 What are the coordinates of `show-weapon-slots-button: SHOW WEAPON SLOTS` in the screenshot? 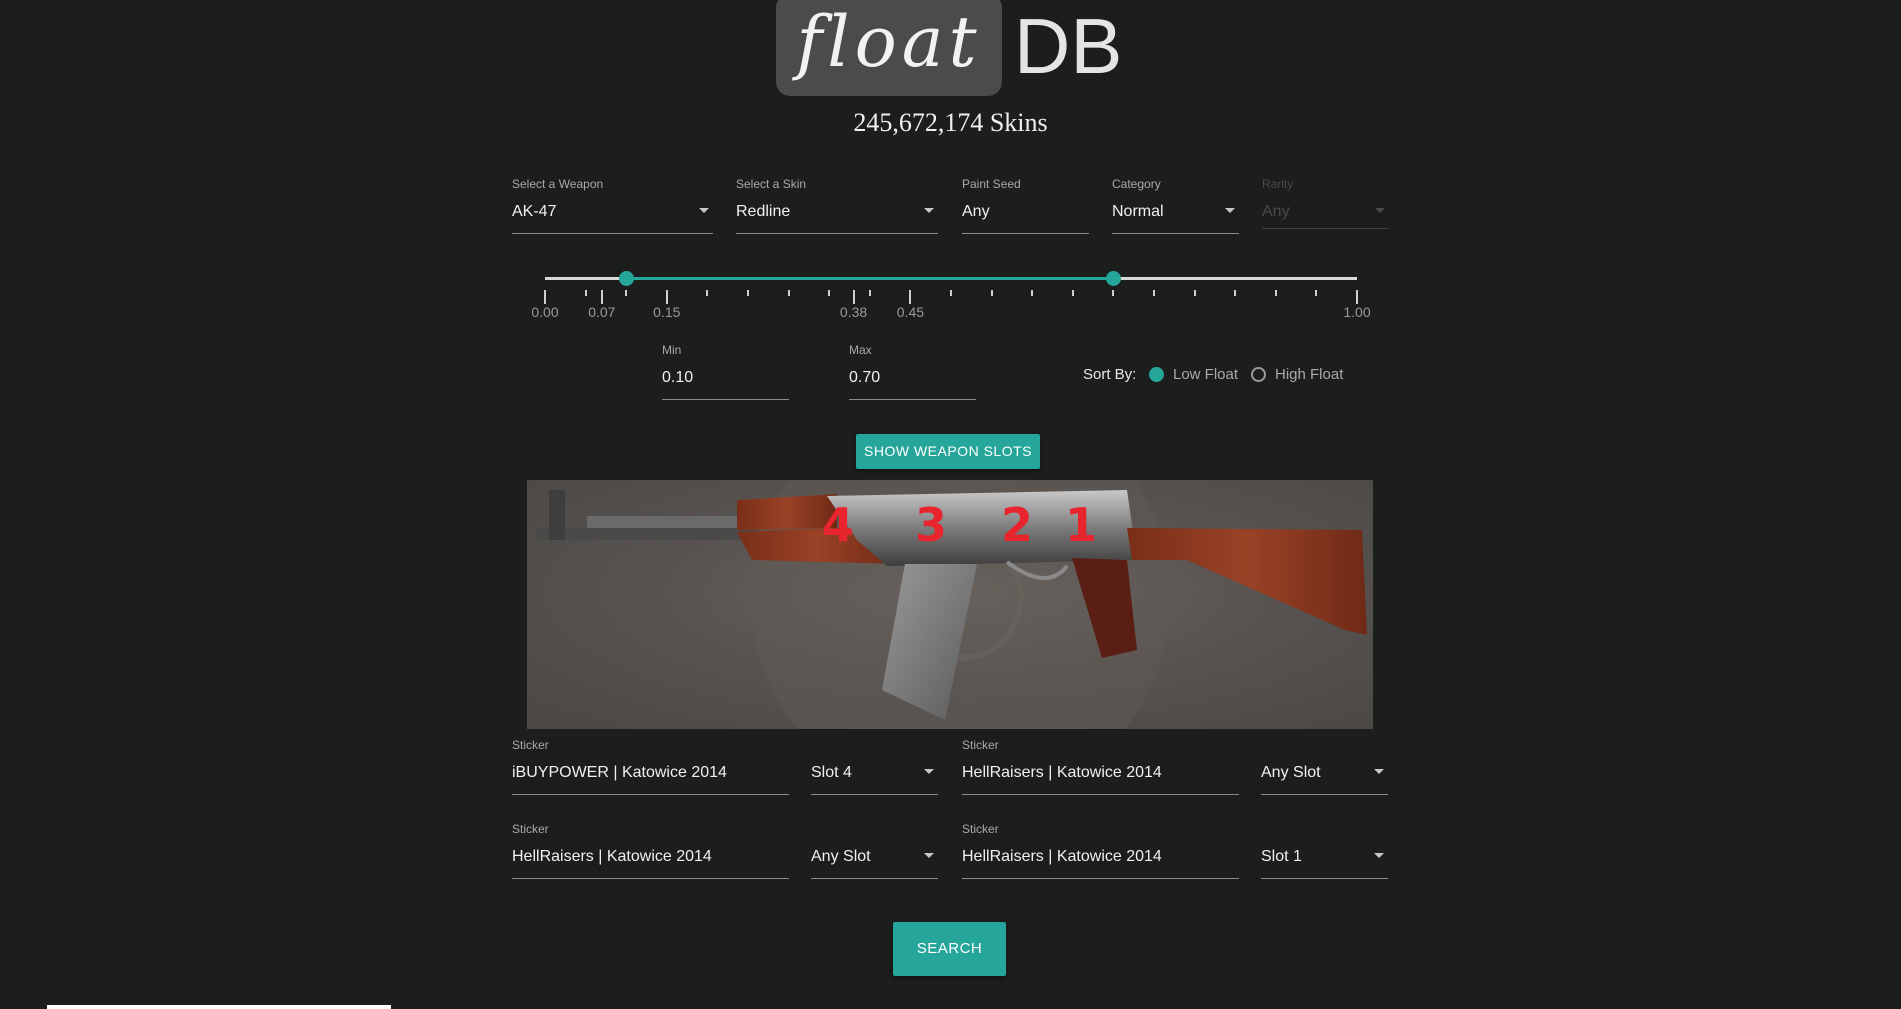 It's located at (948, 451).